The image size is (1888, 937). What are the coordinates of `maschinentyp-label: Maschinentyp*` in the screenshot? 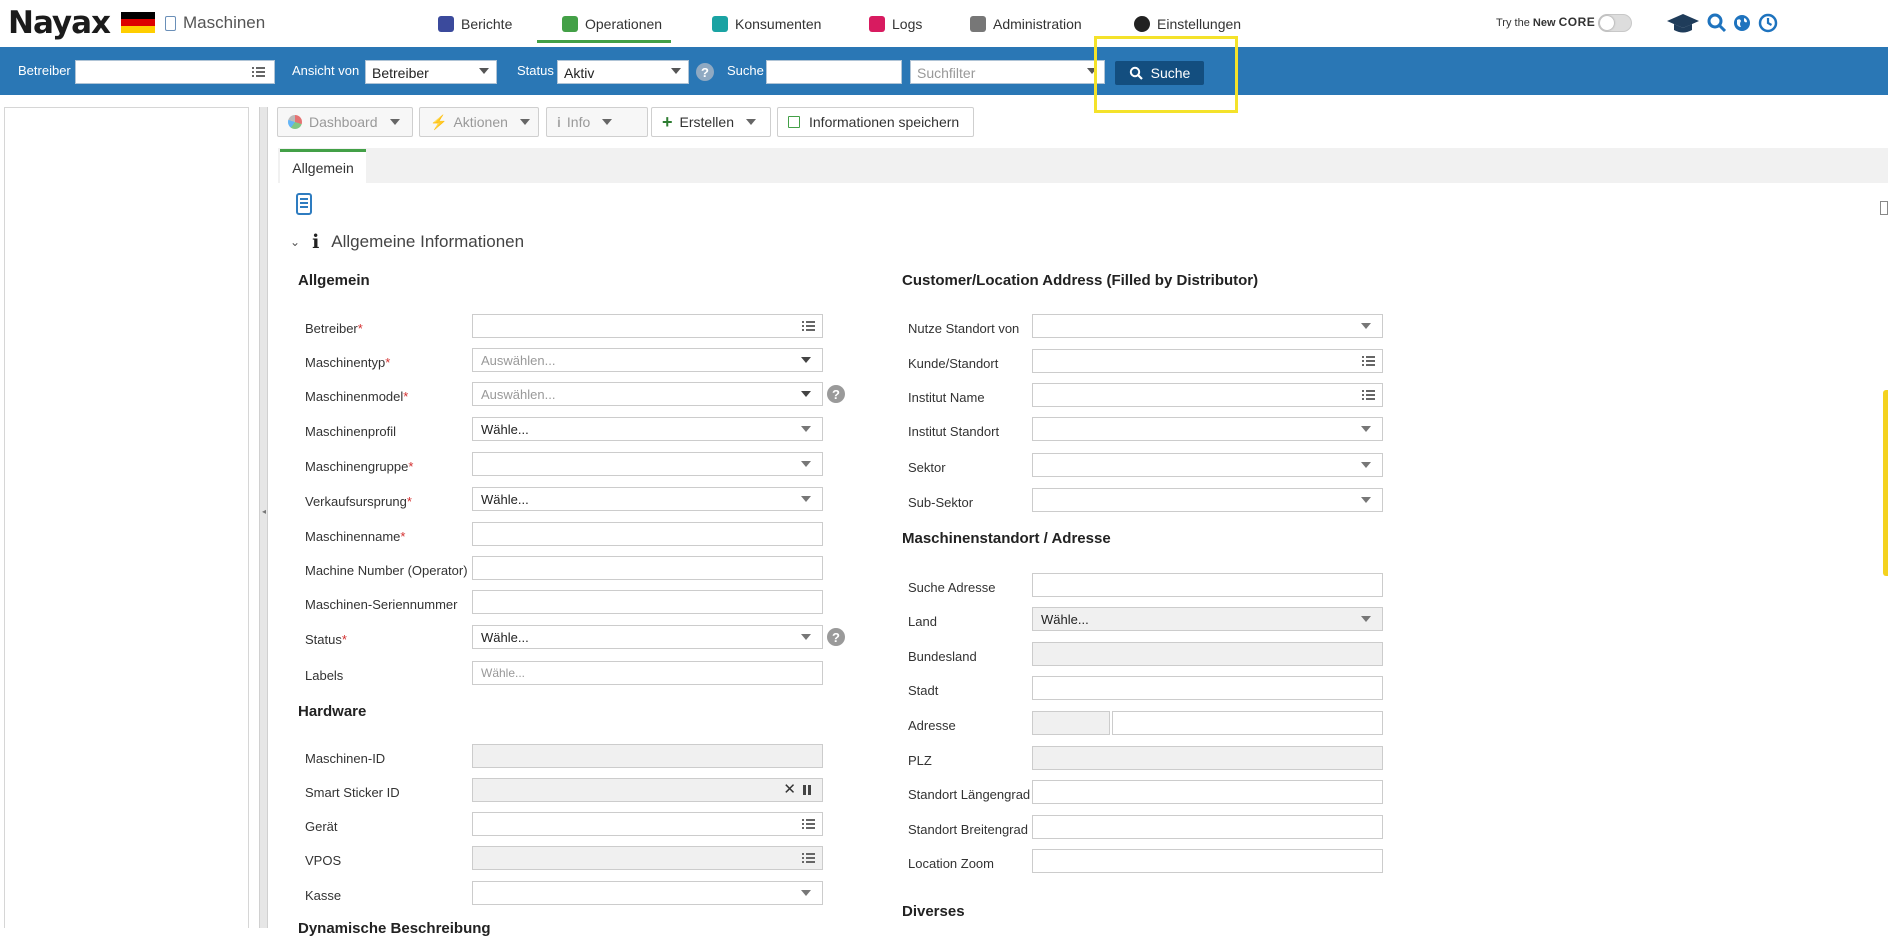 It's located at (348, 362).